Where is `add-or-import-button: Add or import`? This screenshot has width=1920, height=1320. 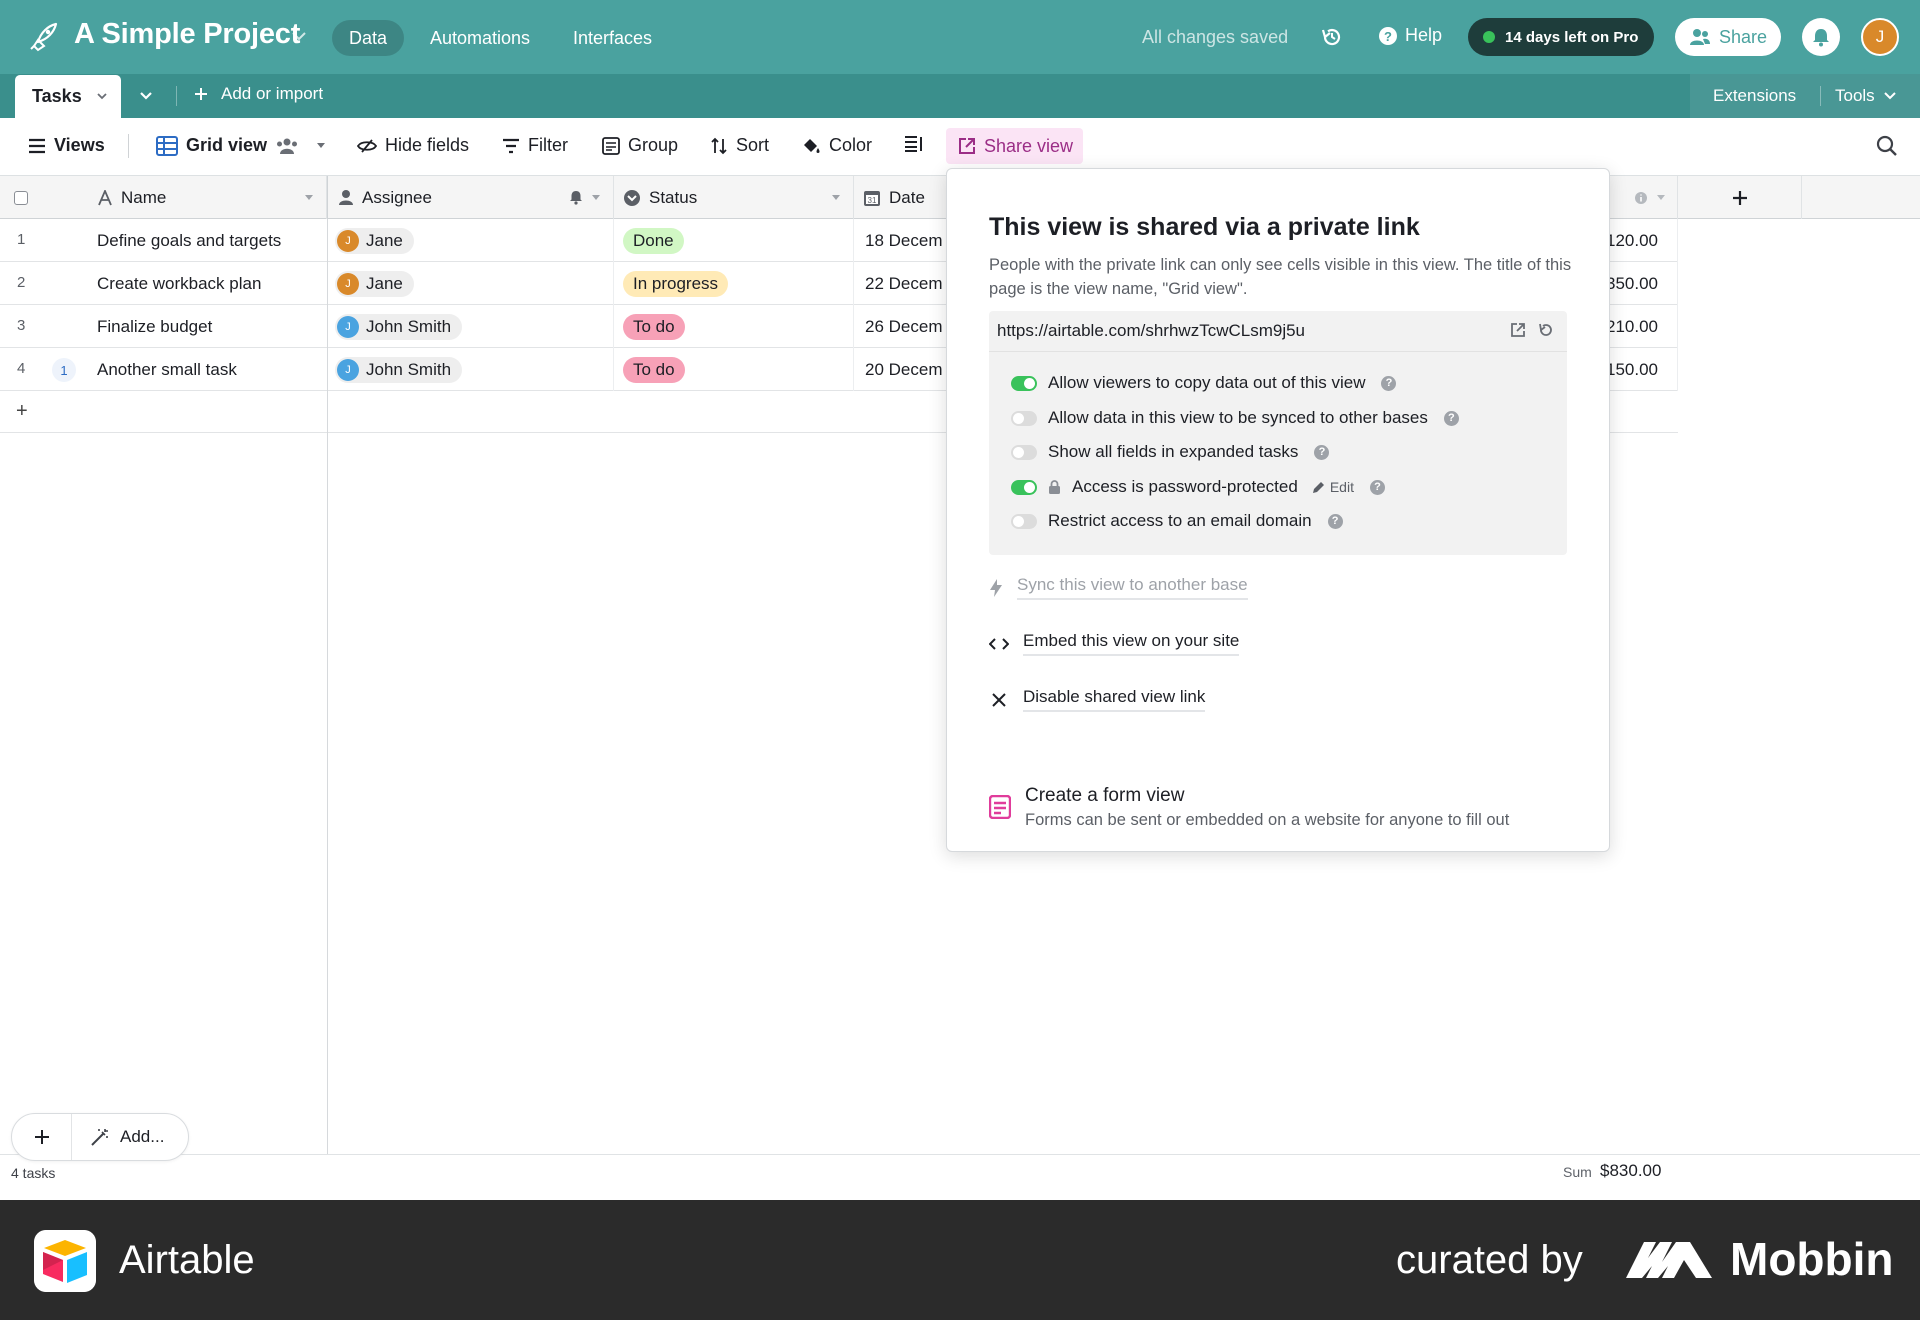
add-or-import-button: Add or import is located at coordinates (258, 94).